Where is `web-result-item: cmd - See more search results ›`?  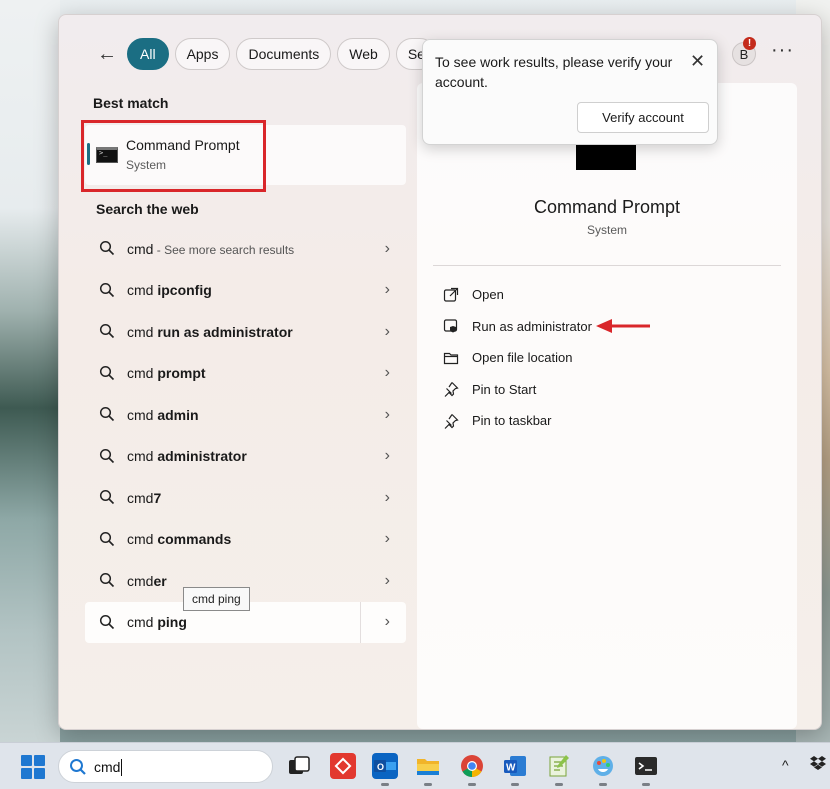
web-result-item: cmd - See more search results › is located at coordinates (245, 249).